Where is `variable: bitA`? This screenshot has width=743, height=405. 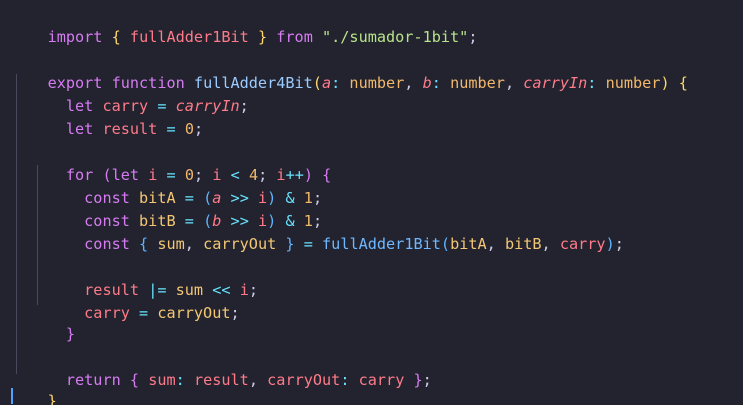 variable: bitA is located at coordinates (468, 244).